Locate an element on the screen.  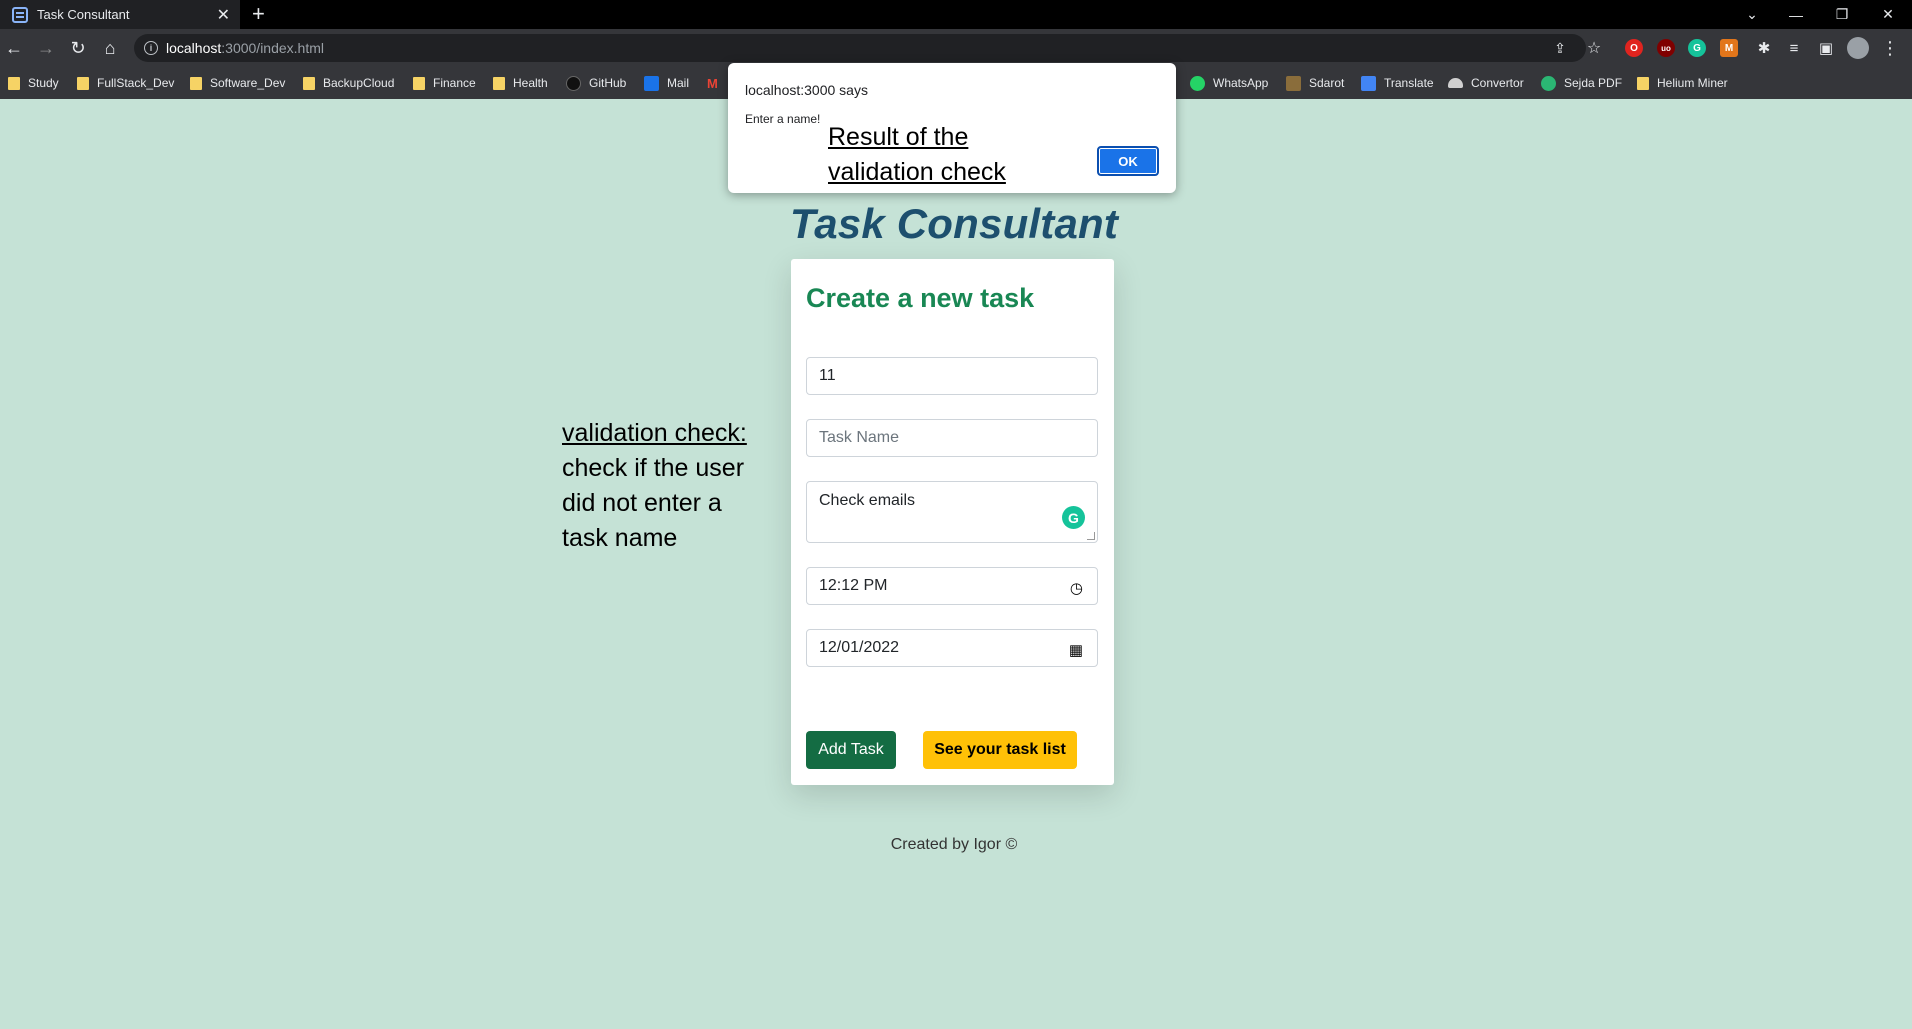
task-date-field: 12/01/2022 ▦ is located at coordinates (952, 648).